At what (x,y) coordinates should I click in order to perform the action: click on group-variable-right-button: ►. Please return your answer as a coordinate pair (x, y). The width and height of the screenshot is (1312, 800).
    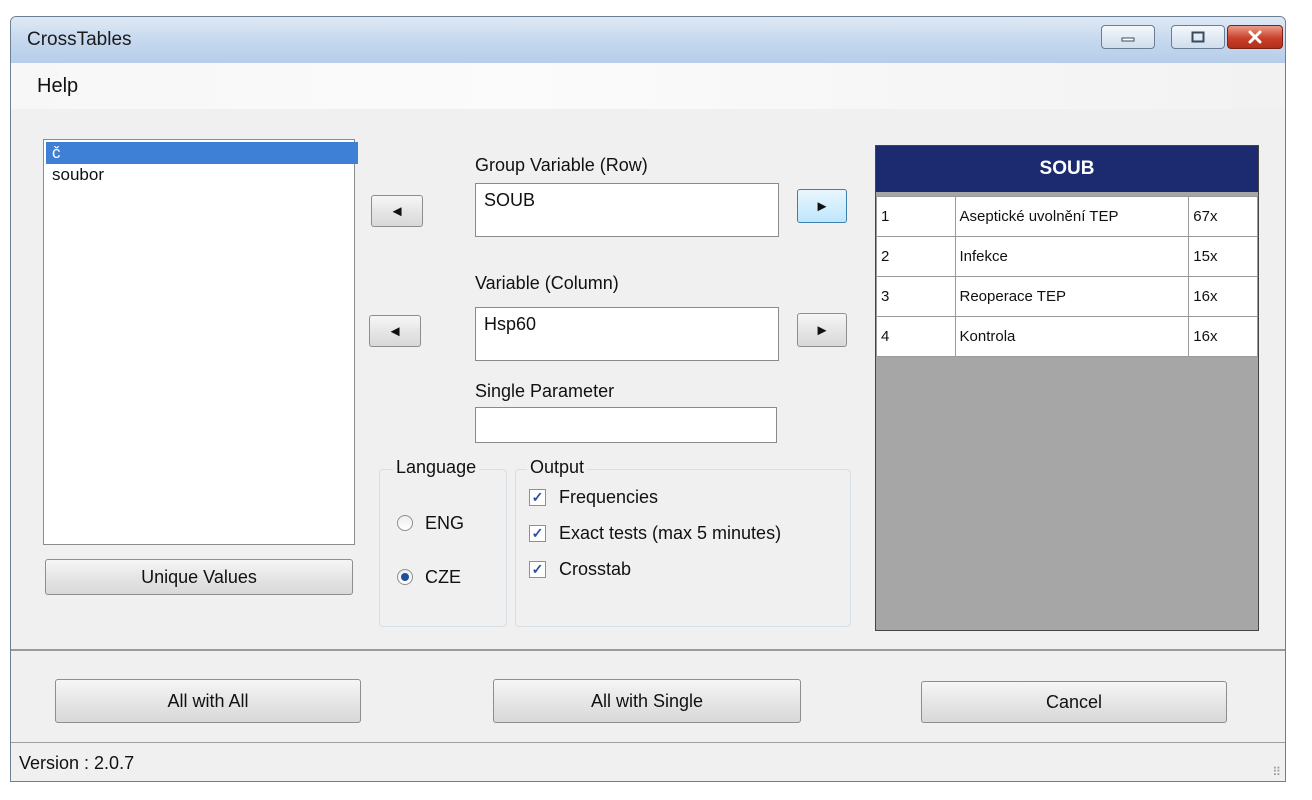
    Looking at the image, I should click on (822, 206).